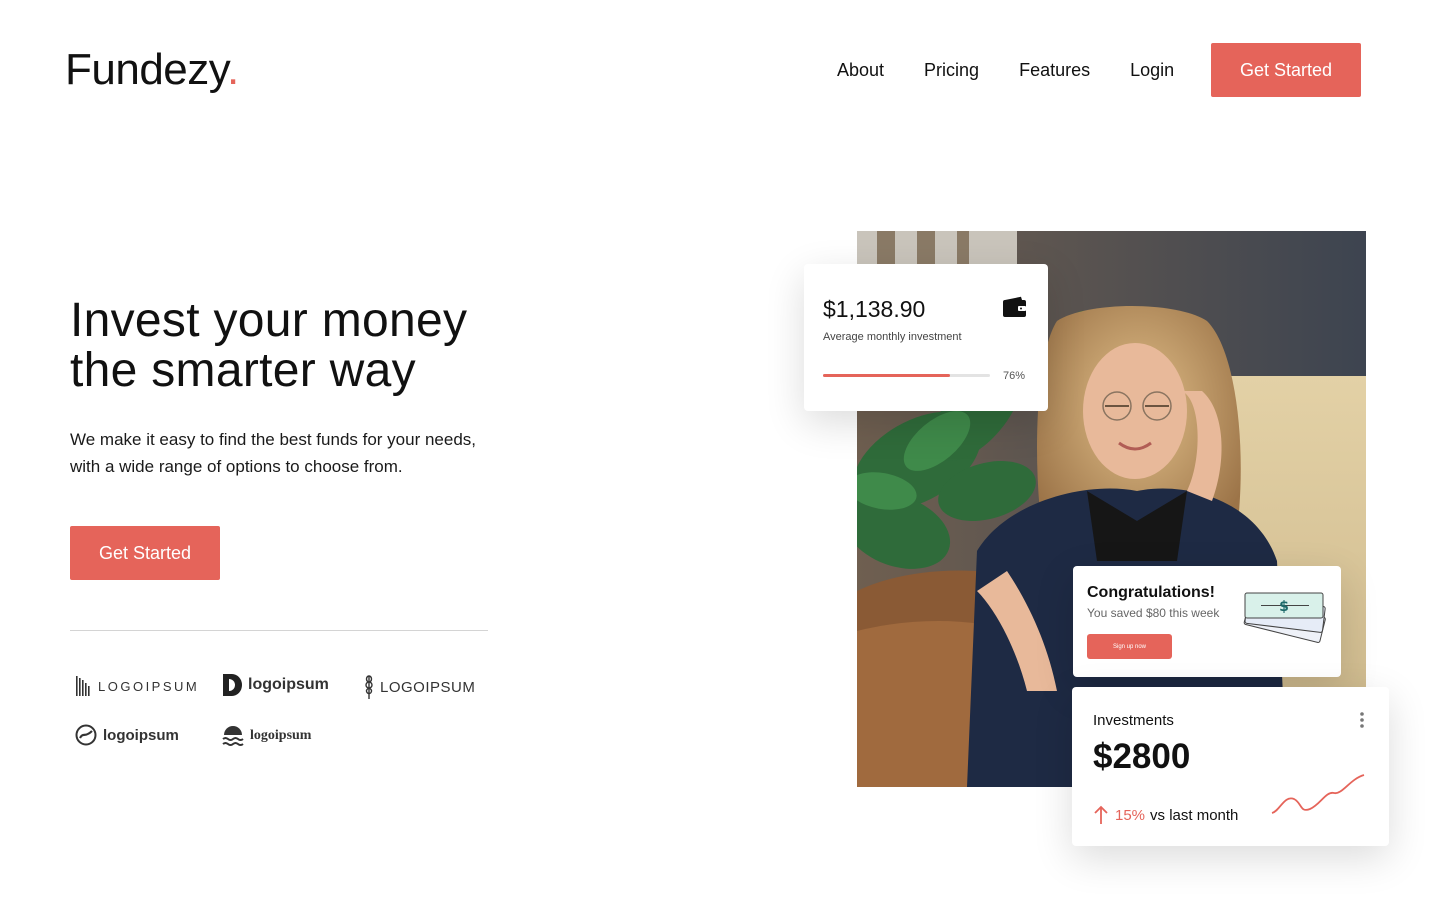 This screenshot has height=900, width=1440. Describe the element at coordinates (428, 687) in the screenshot. I see `partner-logo-3-text: LOGOIPSUM` at that location.